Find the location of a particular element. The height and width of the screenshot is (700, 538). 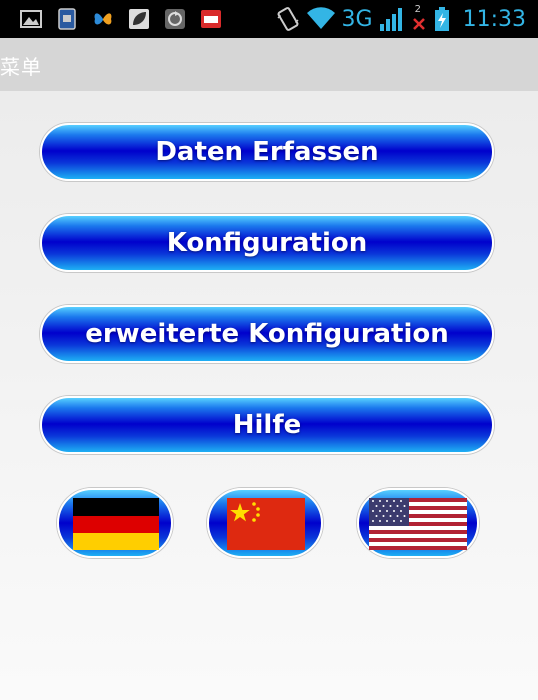

hilfe-button: Hilfe is located at coordinates (267, 425).